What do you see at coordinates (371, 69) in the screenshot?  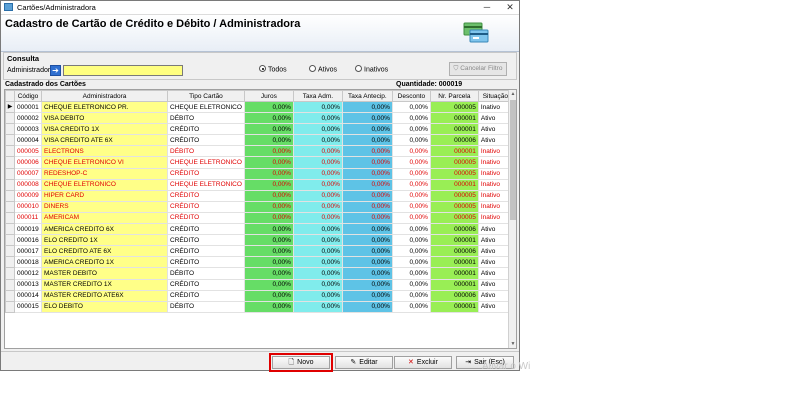 I see `radio-inativos: Inativos` at bounding box center [371, 69].